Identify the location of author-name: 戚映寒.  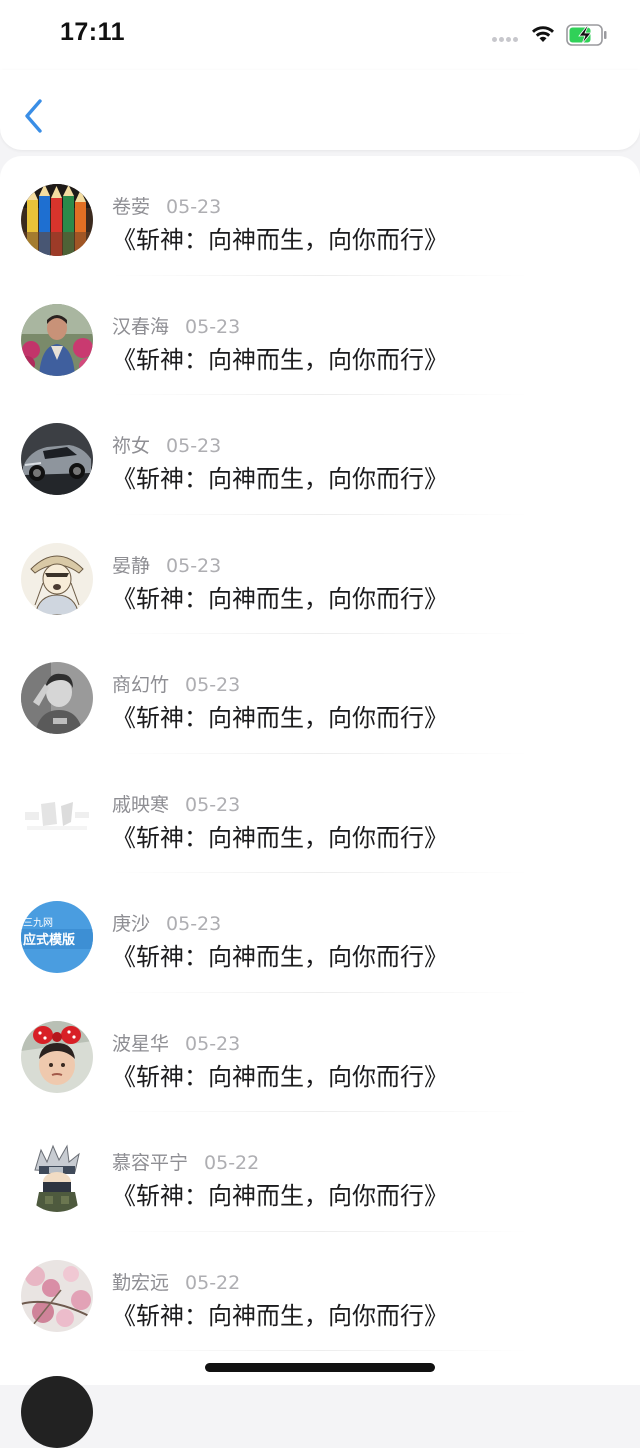
(141, 804).